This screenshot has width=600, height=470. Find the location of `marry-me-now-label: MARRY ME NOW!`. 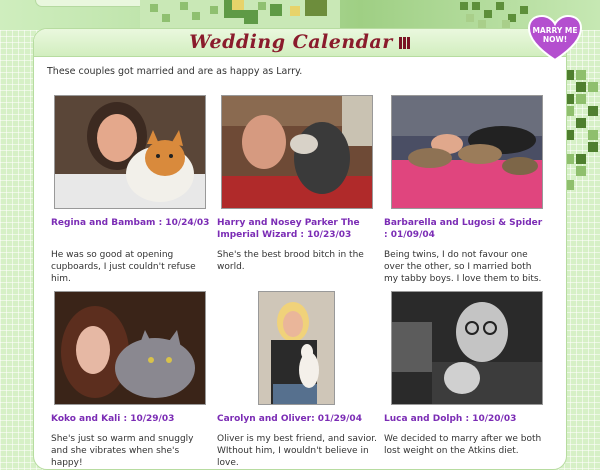

marry-me-now-label: MARRY ME NOW! is located at coordinates (555, 35).